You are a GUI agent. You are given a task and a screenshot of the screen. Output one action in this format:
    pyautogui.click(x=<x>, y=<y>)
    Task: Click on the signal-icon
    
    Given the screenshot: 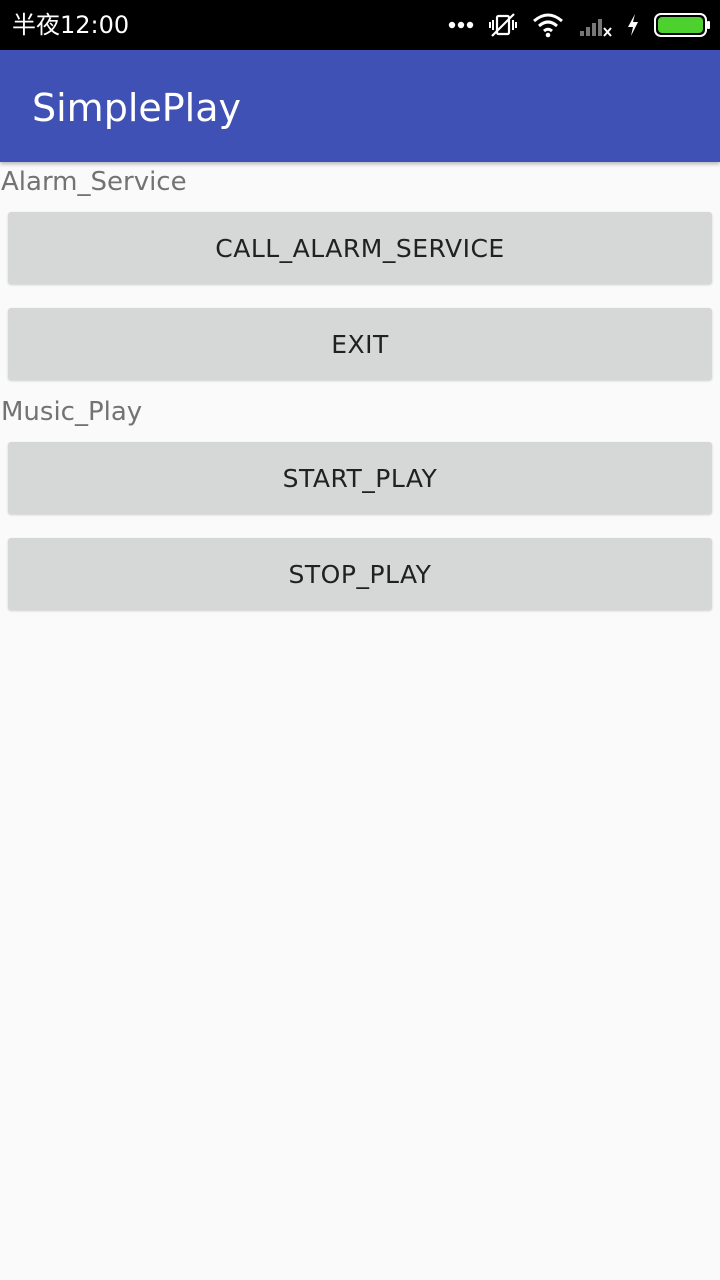 What is the action you would take?
    pyautogui.click(x=595, y=25)
    